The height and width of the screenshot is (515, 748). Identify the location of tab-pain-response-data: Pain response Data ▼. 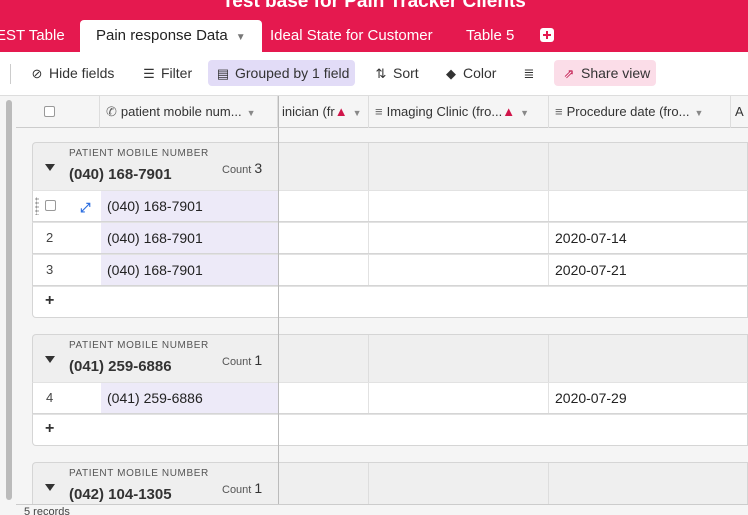
(171, 36).